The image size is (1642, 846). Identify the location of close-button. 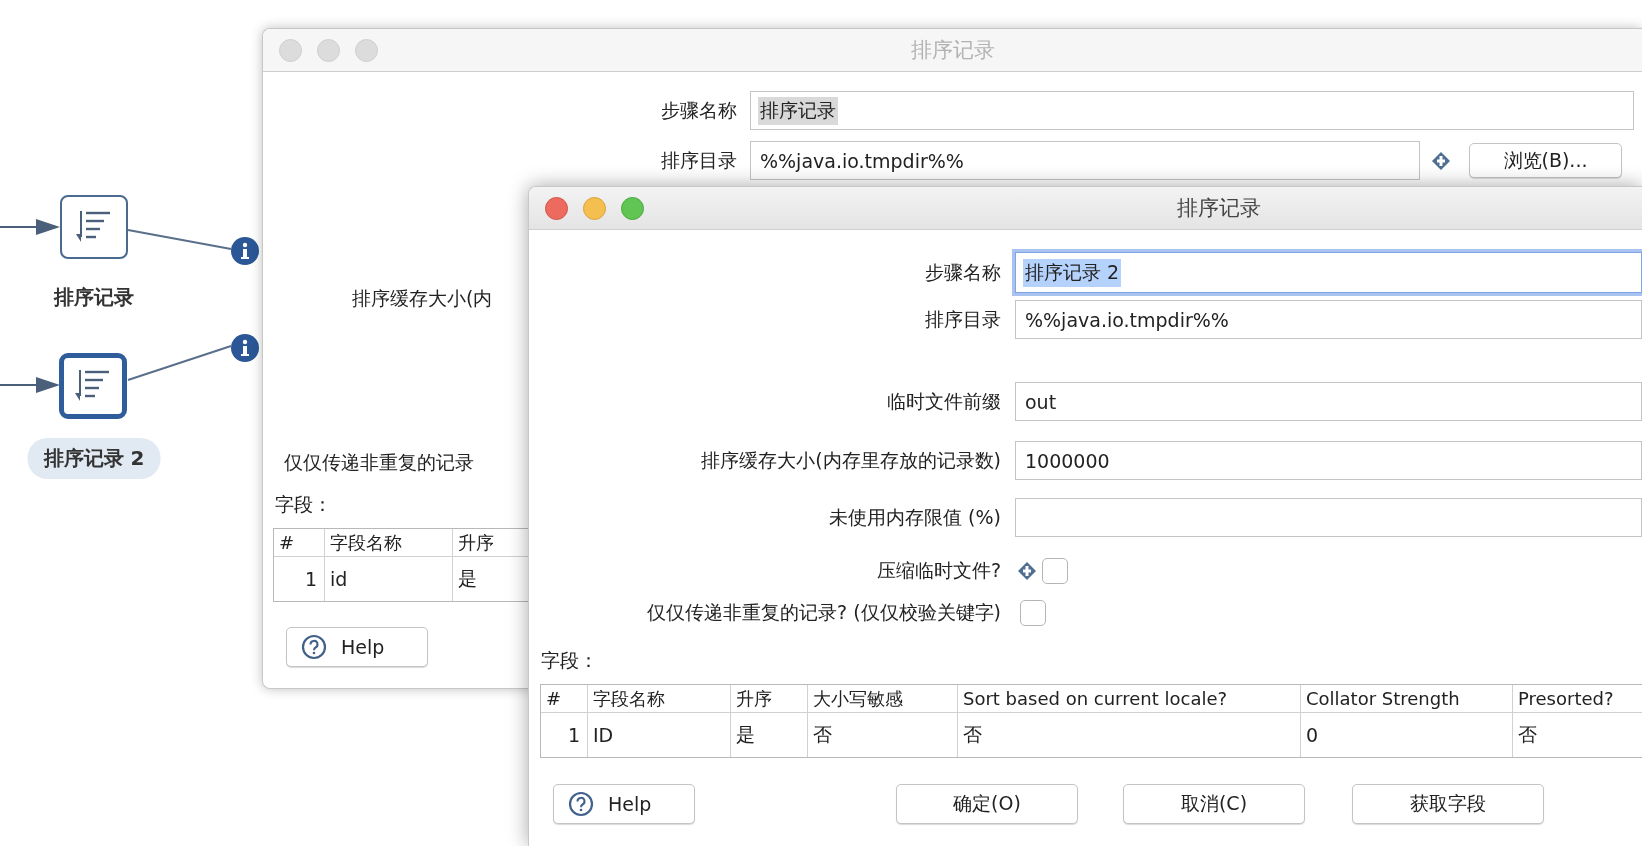
(556, 208).